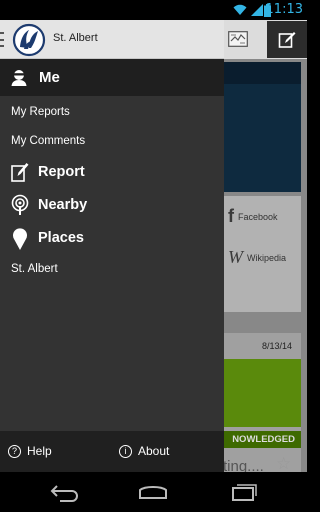  Describe the element at coordinates (267, 257) in the screenshot. I see `wikipedia-label: Wikipedia` at that location.